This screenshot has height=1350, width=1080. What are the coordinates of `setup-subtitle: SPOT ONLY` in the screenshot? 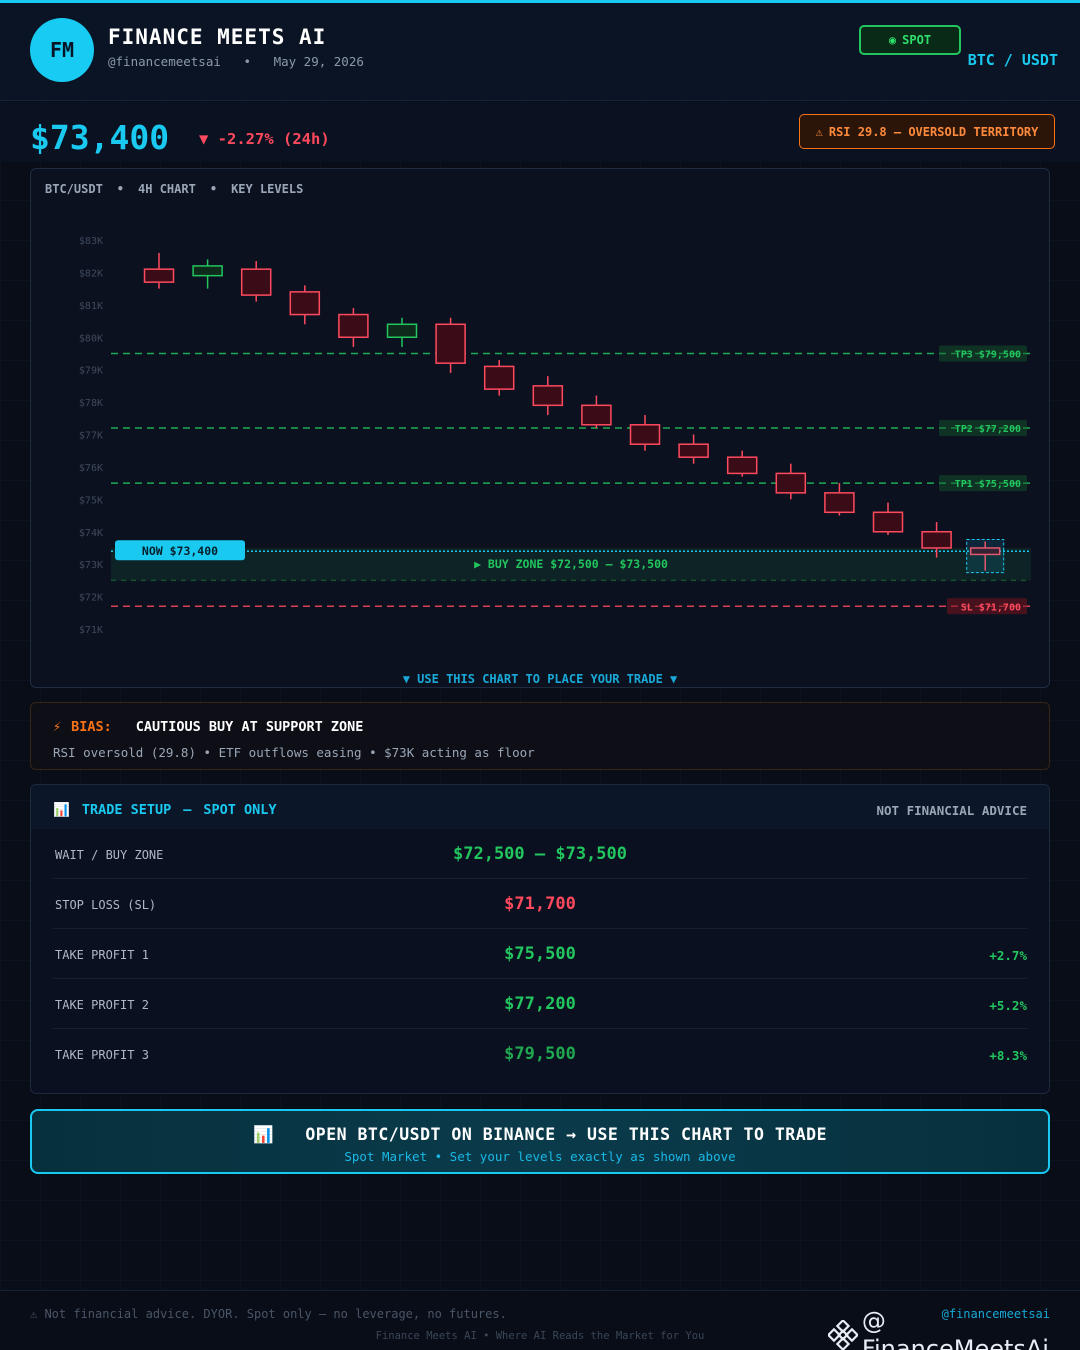 It's located at (240, 810).